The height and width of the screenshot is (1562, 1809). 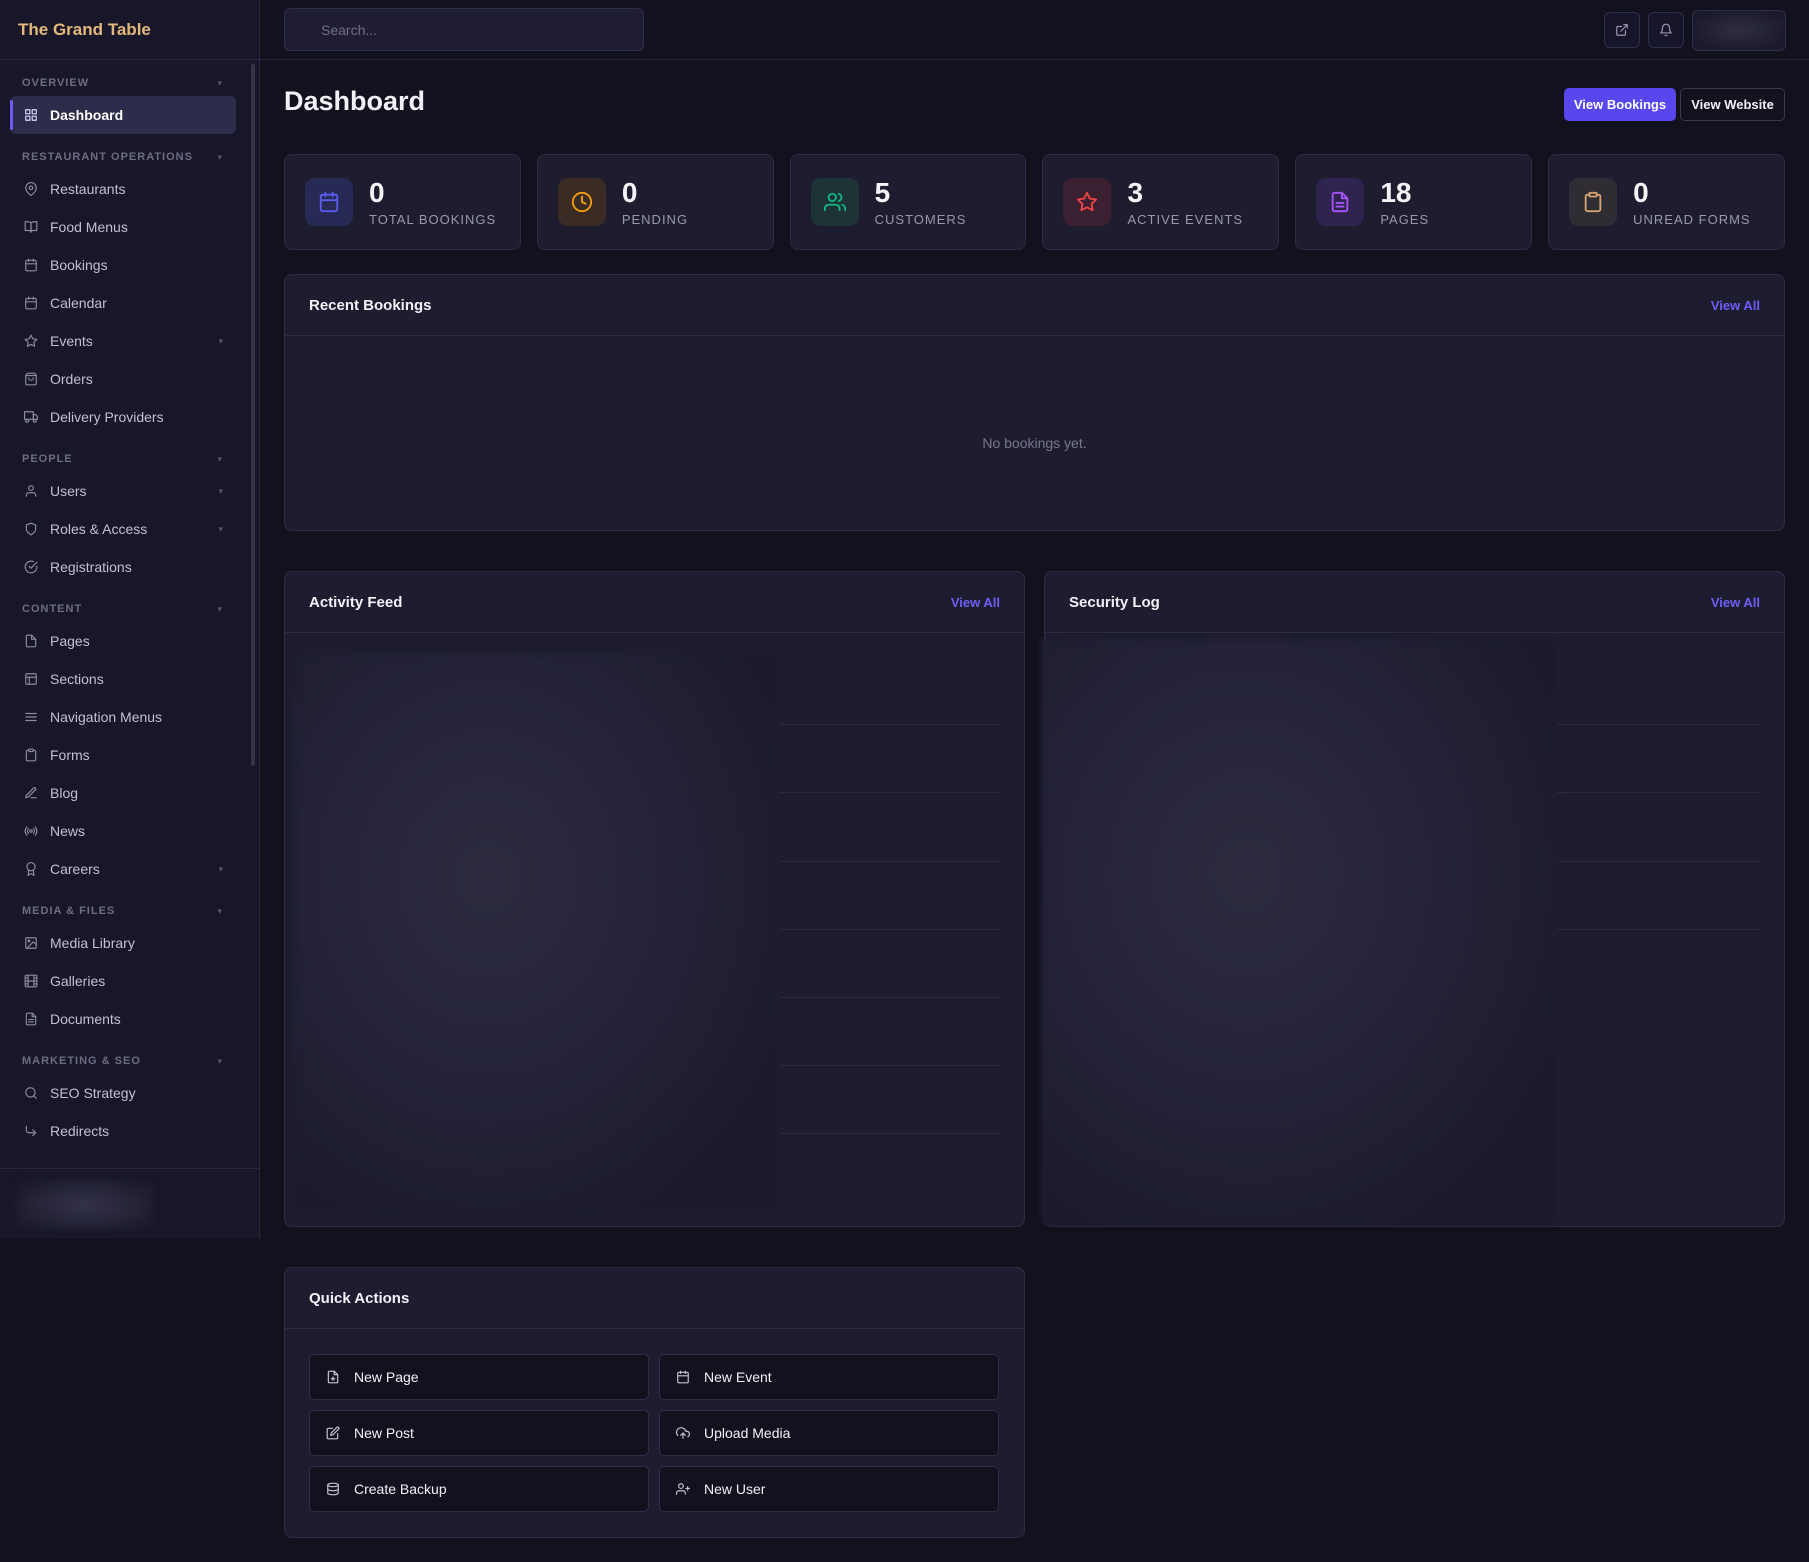 What do you see at coordinates (31, 379) in the screenshot?
I see `shopping-bag-icon` at bounding box center [31, 379].